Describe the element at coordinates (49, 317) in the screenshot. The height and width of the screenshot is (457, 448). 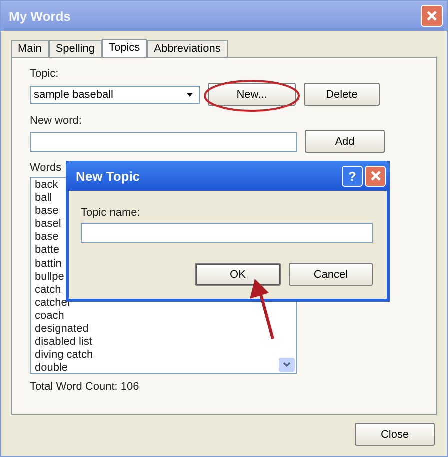
I see `list-item: coach` at that location.